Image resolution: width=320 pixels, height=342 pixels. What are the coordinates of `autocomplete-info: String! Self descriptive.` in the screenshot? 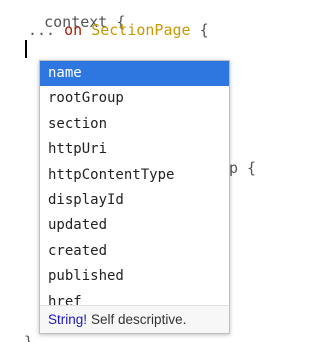 It's located at (134, 319).